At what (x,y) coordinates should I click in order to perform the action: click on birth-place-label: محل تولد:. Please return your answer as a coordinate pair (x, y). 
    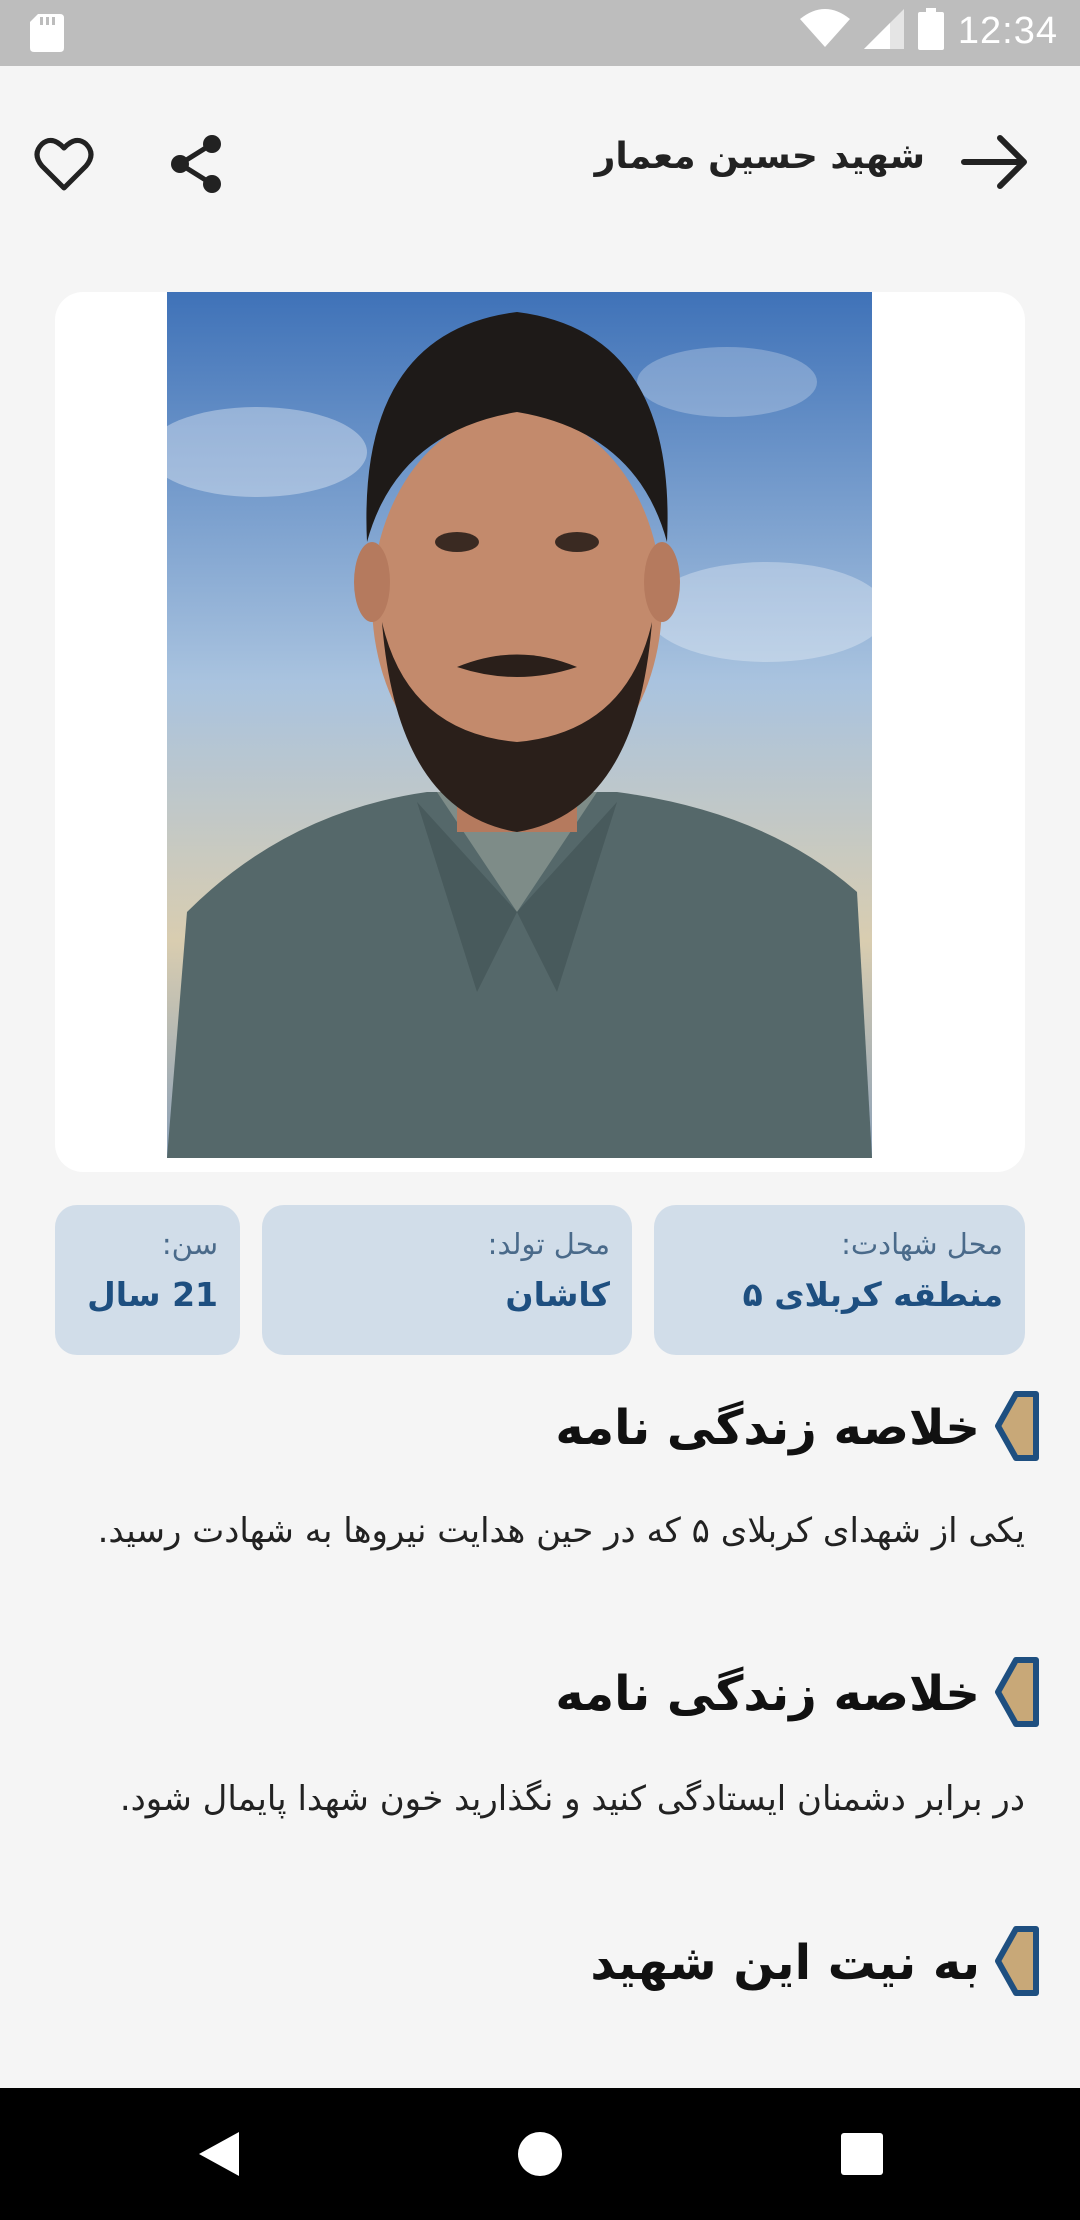
    Looking at the image, I should click on (548, 1244).